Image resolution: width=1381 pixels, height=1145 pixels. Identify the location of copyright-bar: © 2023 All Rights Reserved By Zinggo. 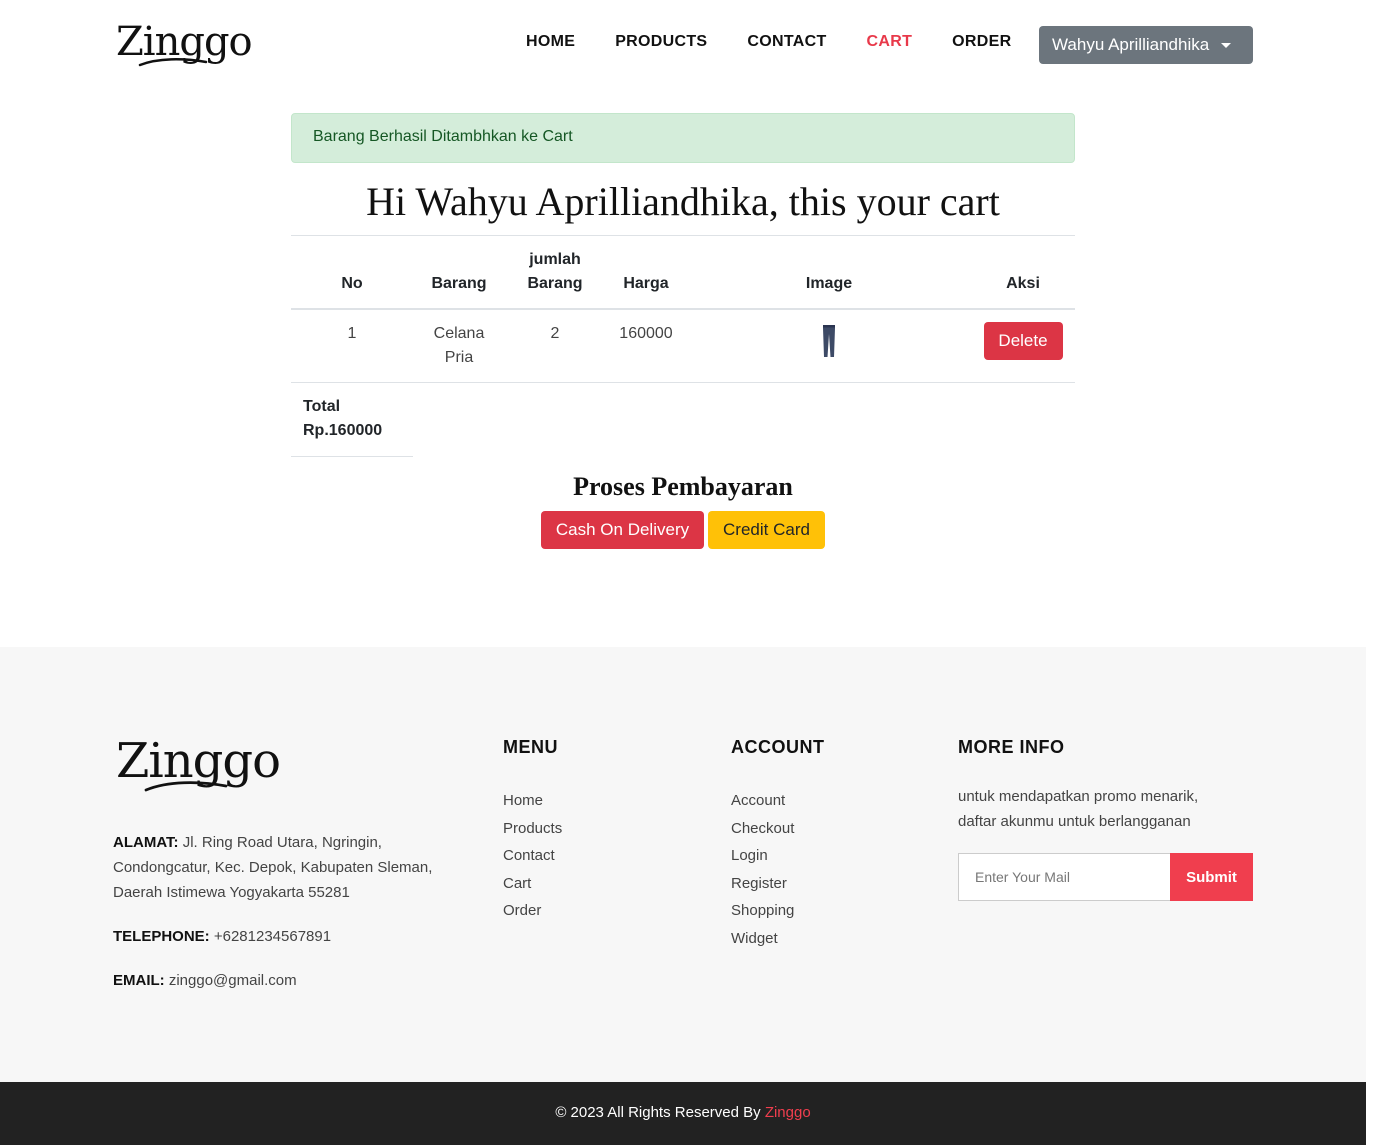
(683, 1113).